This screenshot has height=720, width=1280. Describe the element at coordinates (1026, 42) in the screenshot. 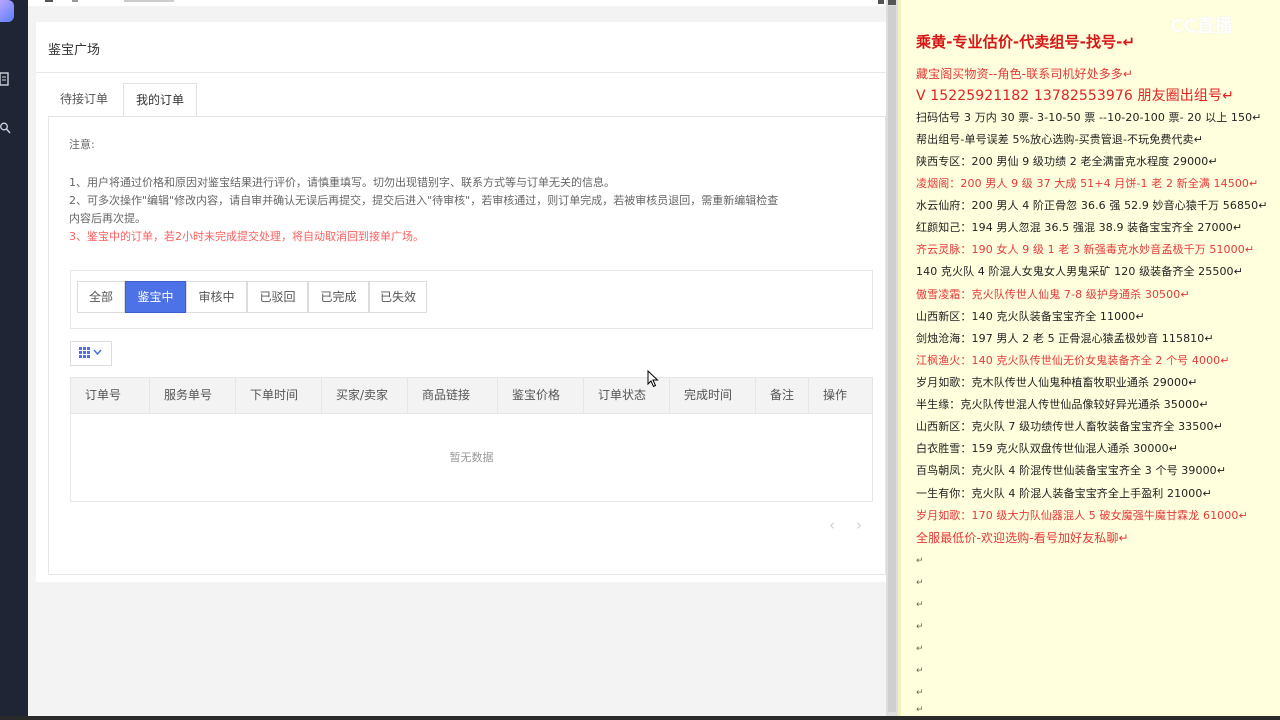

I see `note-title: 乘黄-专业估价-代卖组号-找号-↵` at that location.